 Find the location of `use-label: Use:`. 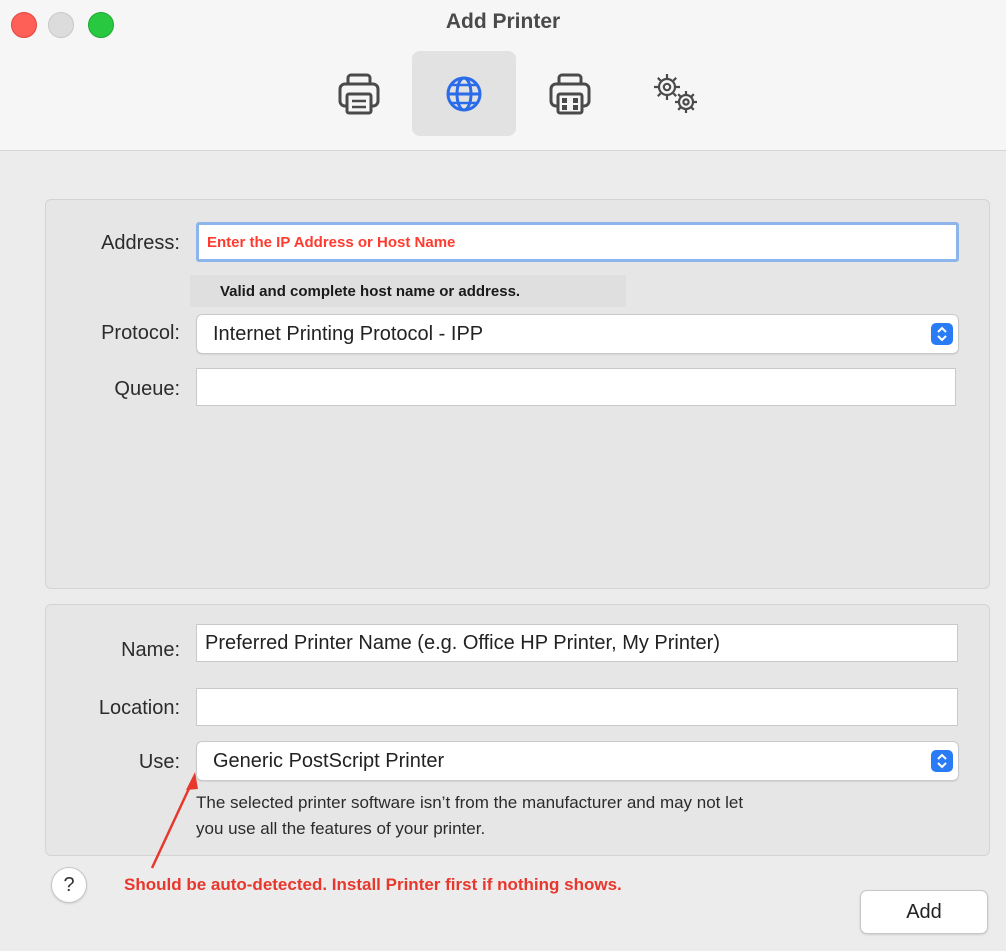

use-label: Use: is located at coordinates (159, 762).